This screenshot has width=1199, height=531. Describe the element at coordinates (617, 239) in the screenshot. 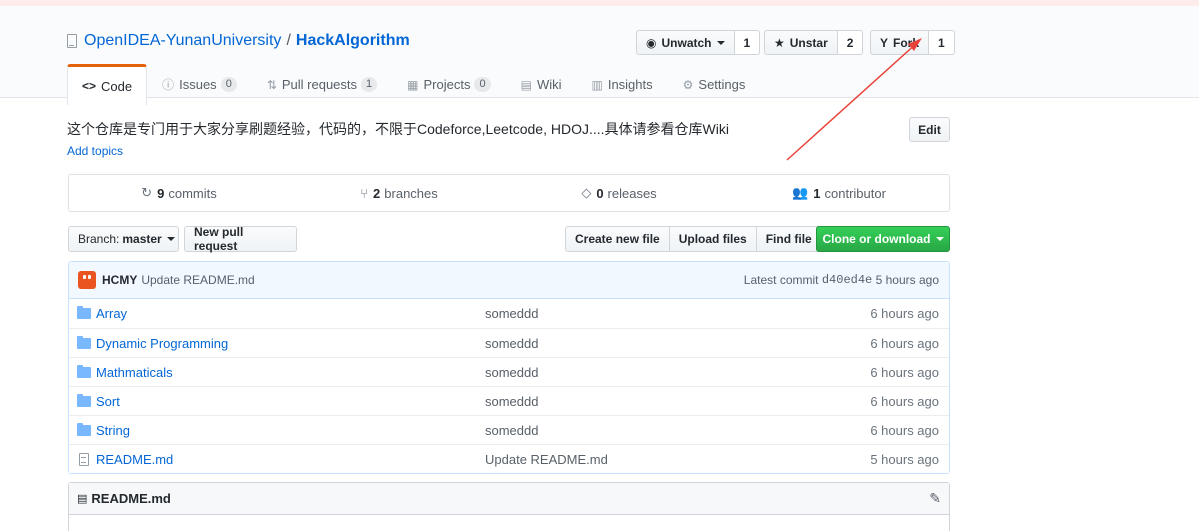

I see `create-new-file-button: Create new file` at that location.